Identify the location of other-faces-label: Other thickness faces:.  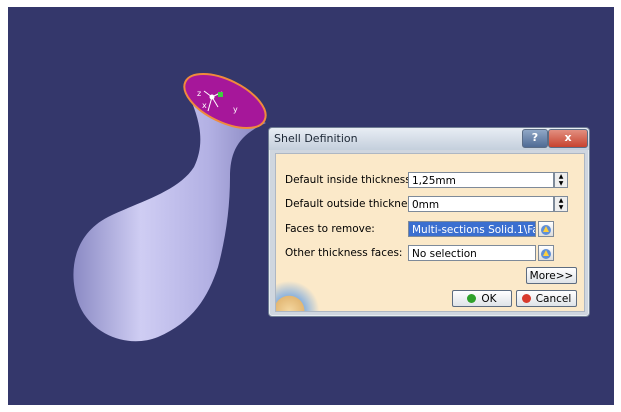
(344, 253).